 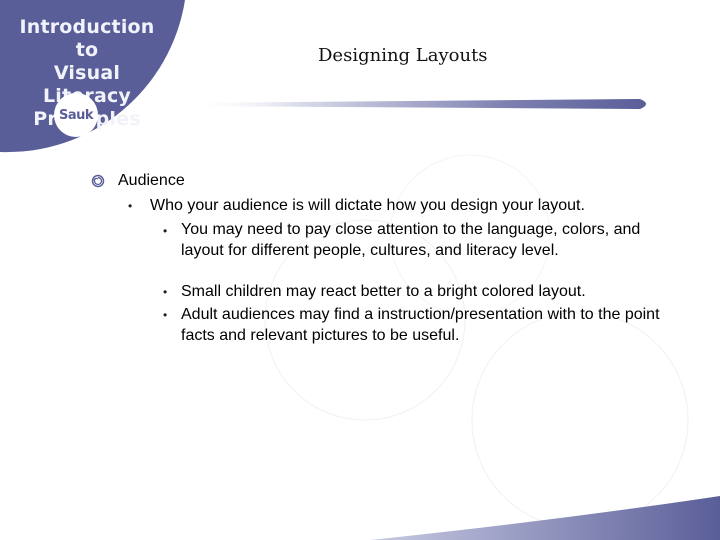 I want to click on sauk-logo: Sauk, so click(x=76, y=115).